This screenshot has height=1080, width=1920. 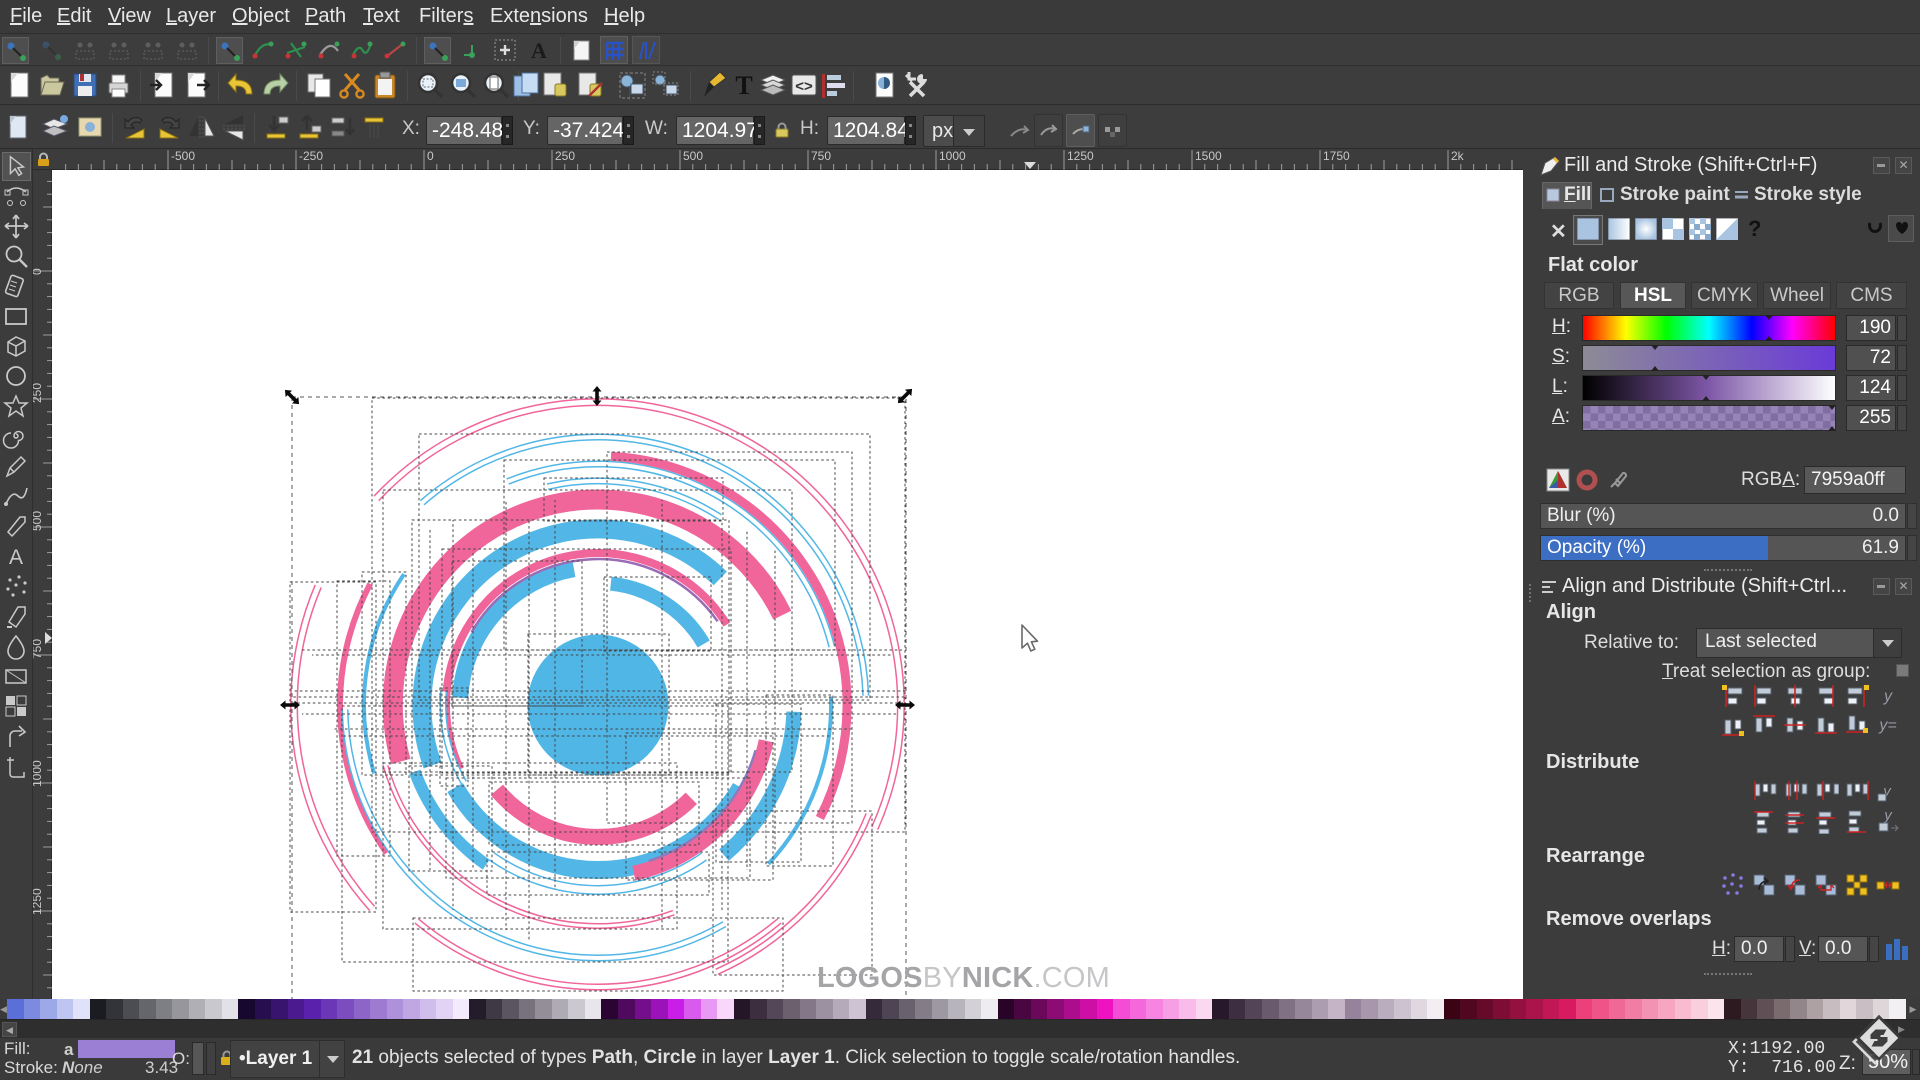 I want to click on svg-text: y=, so click(x=1887, y=725).